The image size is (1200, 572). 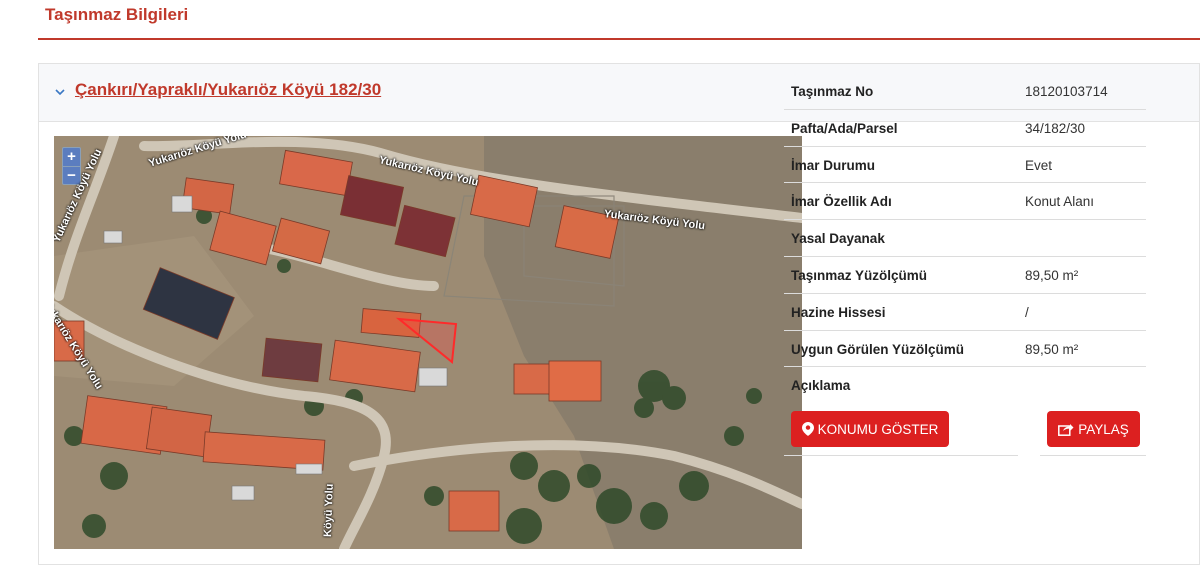 What do you see at coordinates (117, 14) in the screenshot?
I see `page-title: Taşınmaz Bilgileri` at bounding box center [117, 14].